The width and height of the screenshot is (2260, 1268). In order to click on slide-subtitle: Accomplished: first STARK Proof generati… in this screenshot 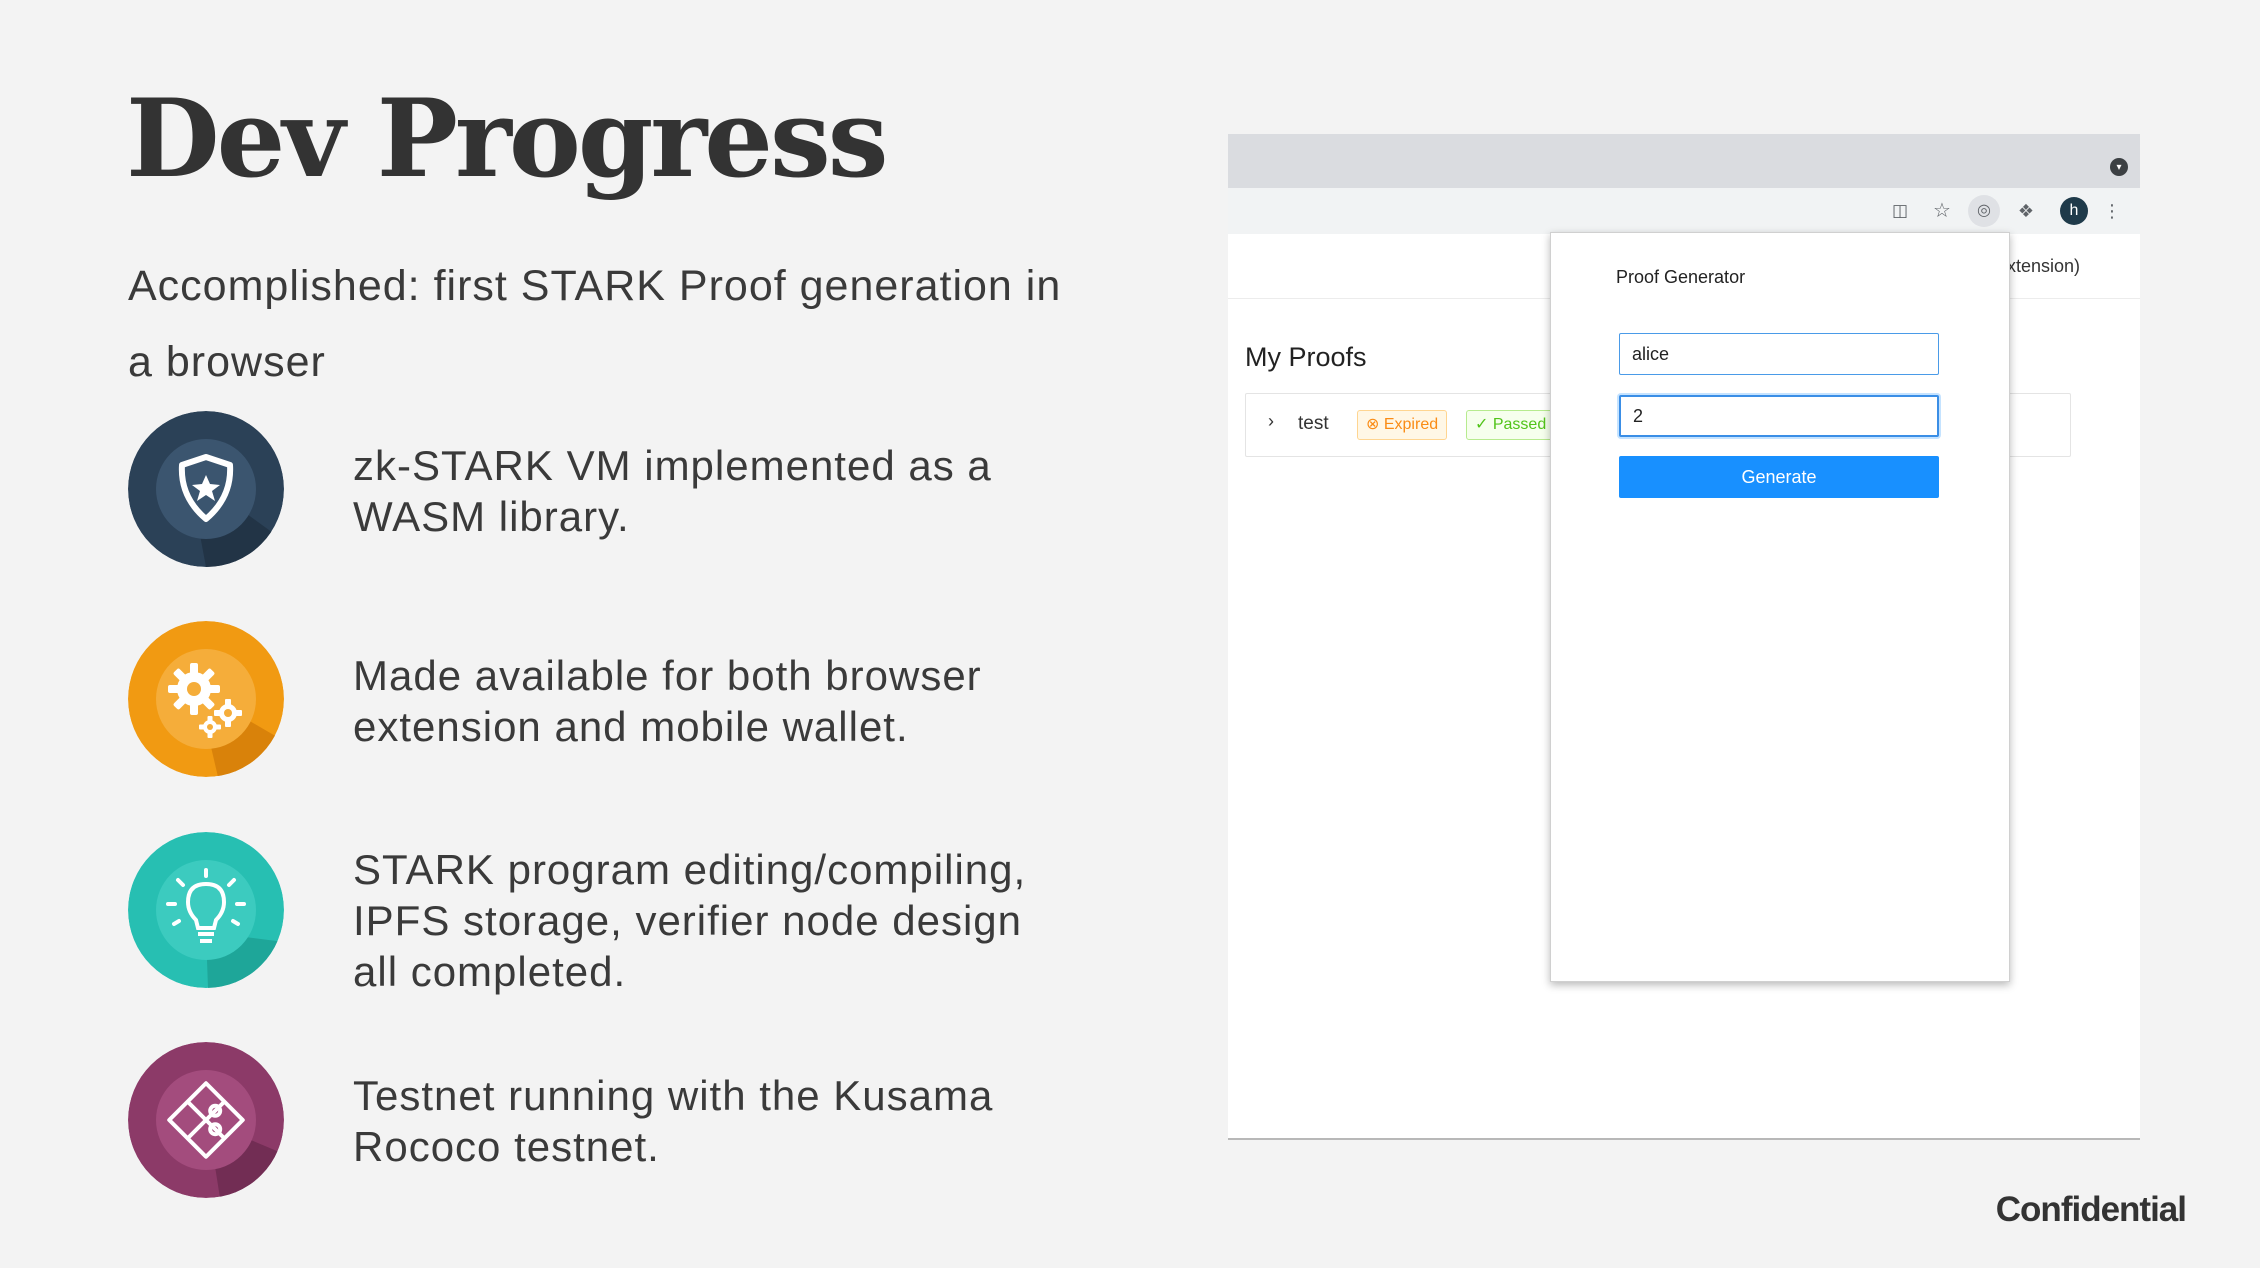, I will do `click(595, 324)`.